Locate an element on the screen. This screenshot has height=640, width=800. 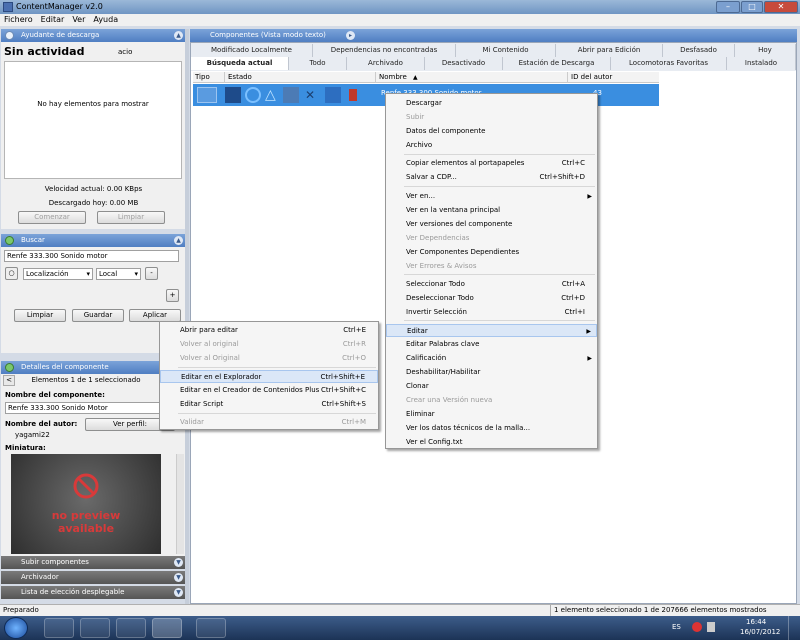
context-menu-item: Ver Errores & Avisos is located at coordinates (491, 266).